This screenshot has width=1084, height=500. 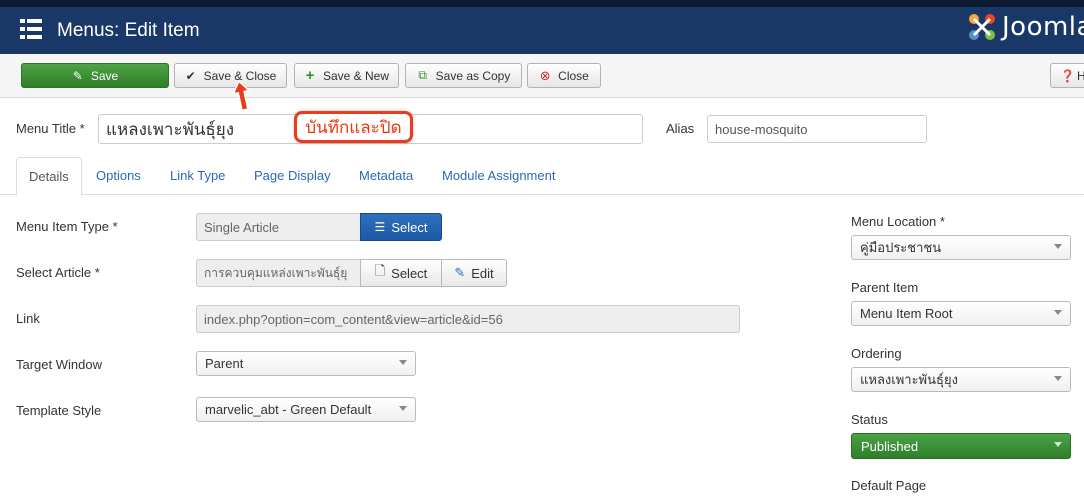 What do you see at coordinates (473, 75) in the screenshot?
I see `save-copy-label: Save as Copy` at bounding box center [473, 75].